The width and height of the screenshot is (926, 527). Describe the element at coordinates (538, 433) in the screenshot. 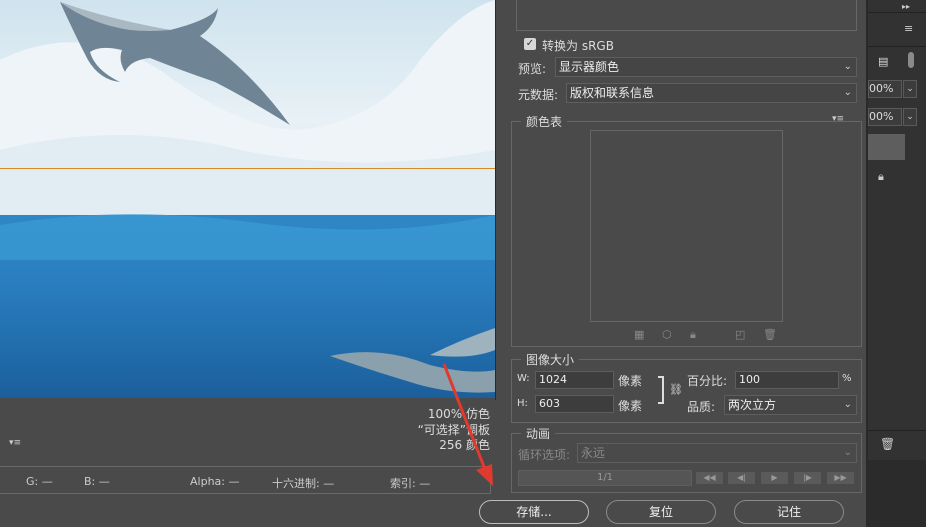

I see `animation-title: 动画` at that location.